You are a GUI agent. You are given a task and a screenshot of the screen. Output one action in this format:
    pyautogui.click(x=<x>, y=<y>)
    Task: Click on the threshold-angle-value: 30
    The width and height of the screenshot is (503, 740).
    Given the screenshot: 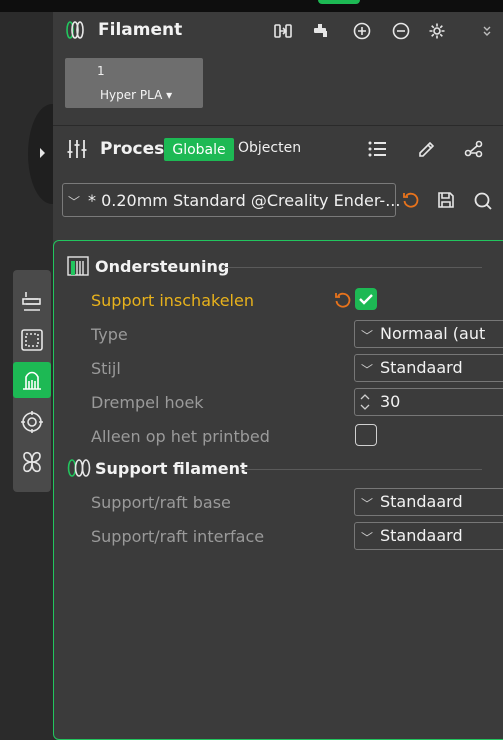 What is the action you would take?
    pyautogui.click(x=390, y=401)
    